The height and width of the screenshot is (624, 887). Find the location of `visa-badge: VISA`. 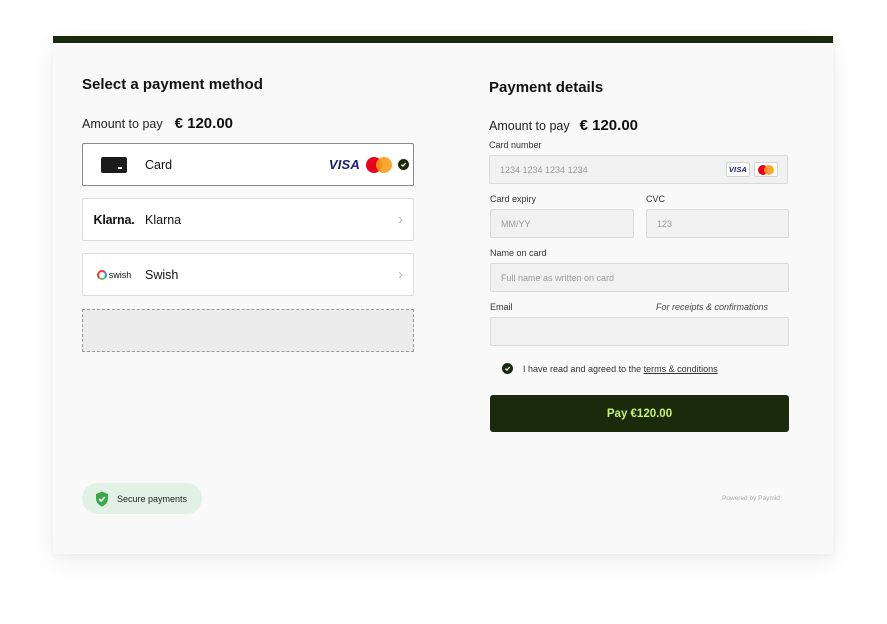

visa-badge: VISA is located at coordinates (738, 169).